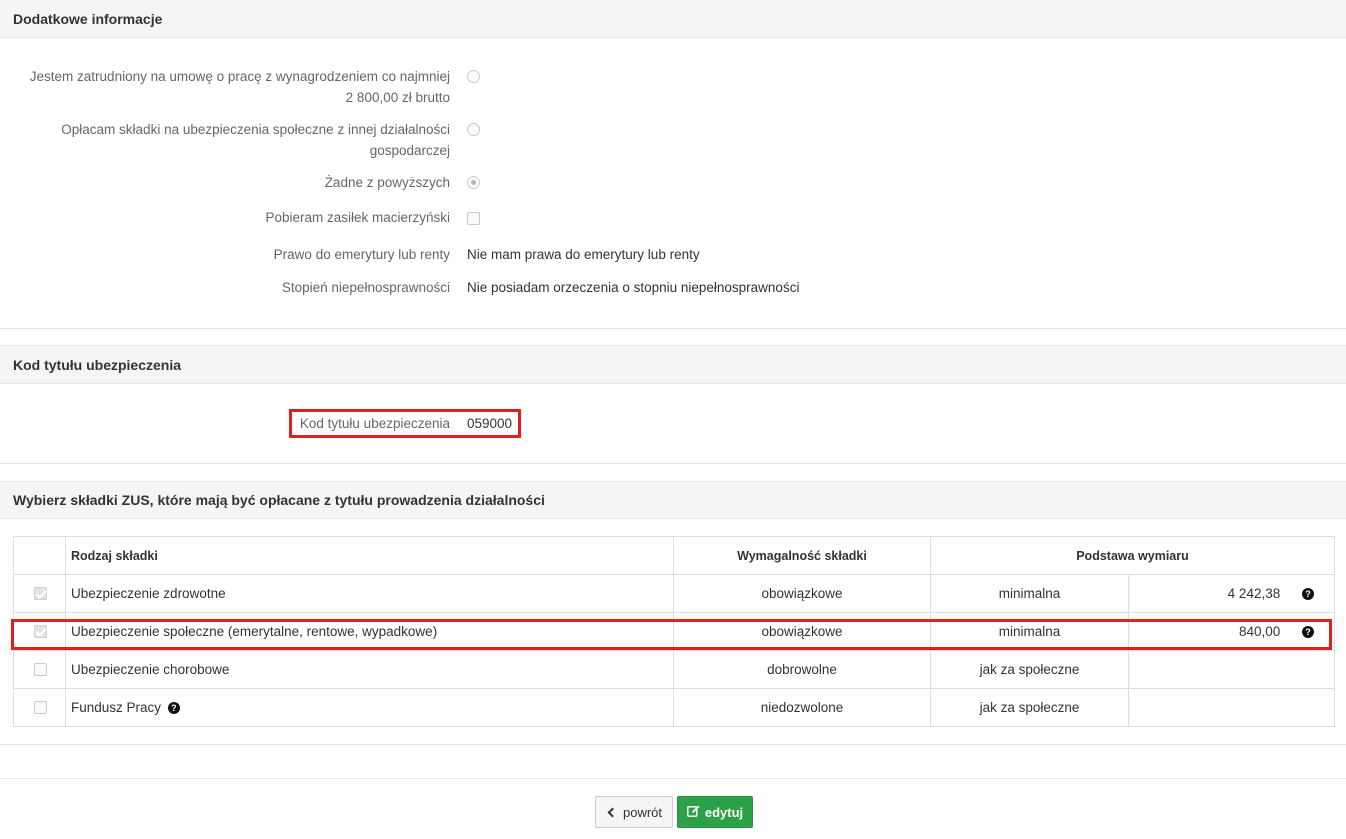 The width and height of the screenshot is (1346, 839). What do you see at coordinates (473, 182) in the screenshot?
I see `none-radio` at bounding box center [473, 182].